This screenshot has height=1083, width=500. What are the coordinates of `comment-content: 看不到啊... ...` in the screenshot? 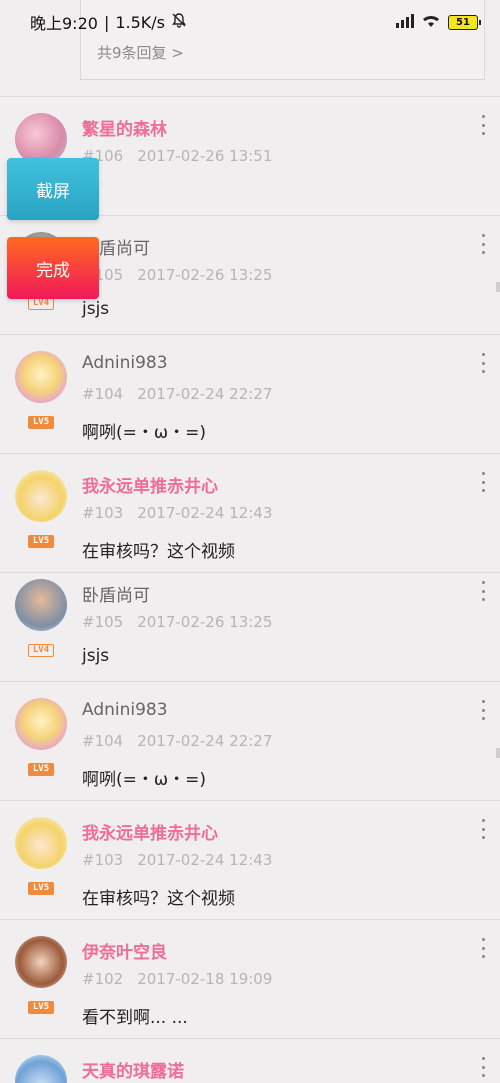 It's located at (135, 1018).